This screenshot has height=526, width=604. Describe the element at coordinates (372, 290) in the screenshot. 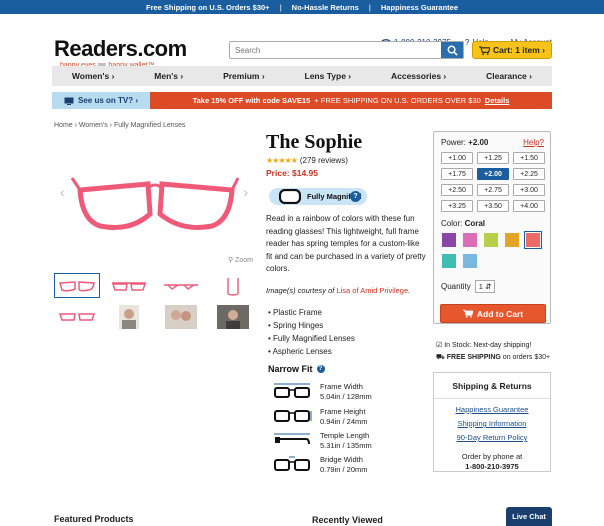

I see `credit-link: Lisa of Amid Privilege` at that location.